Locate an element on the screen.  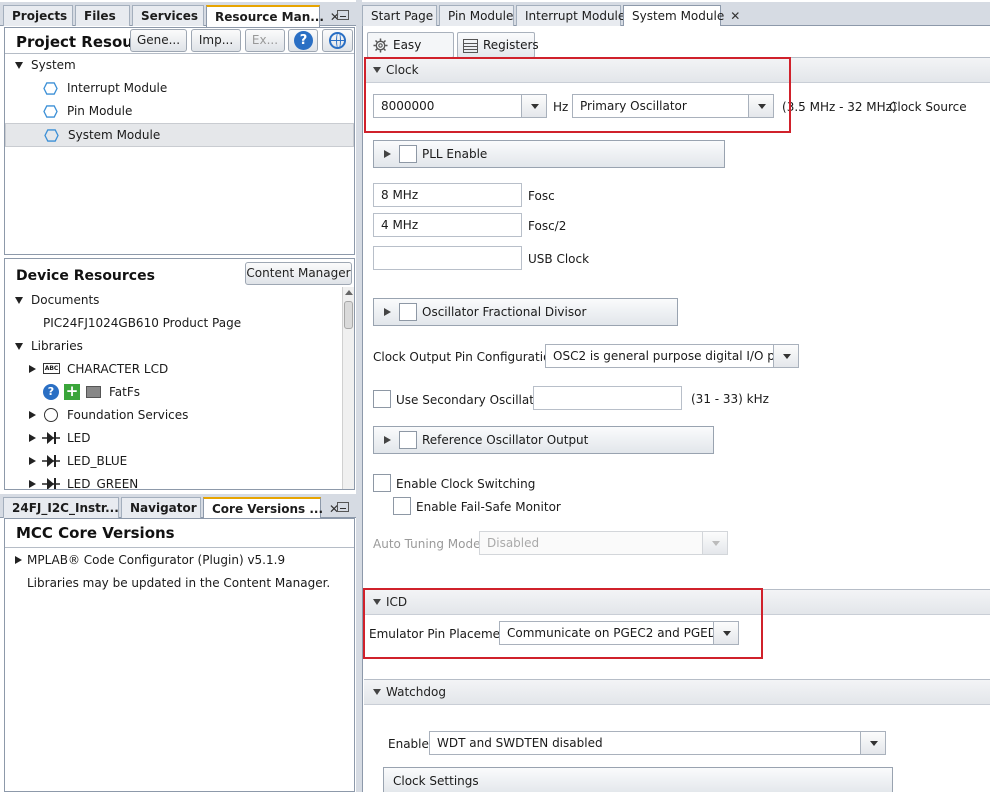
tab-label: Pin Module is located at coordinates (481, 16).